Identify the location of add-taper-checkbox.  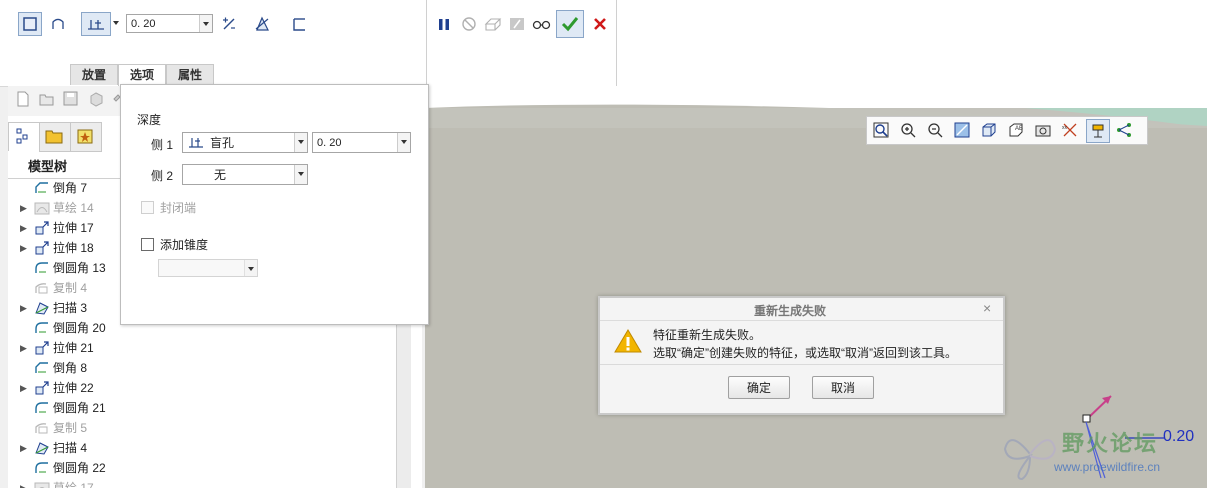
(147, 244).